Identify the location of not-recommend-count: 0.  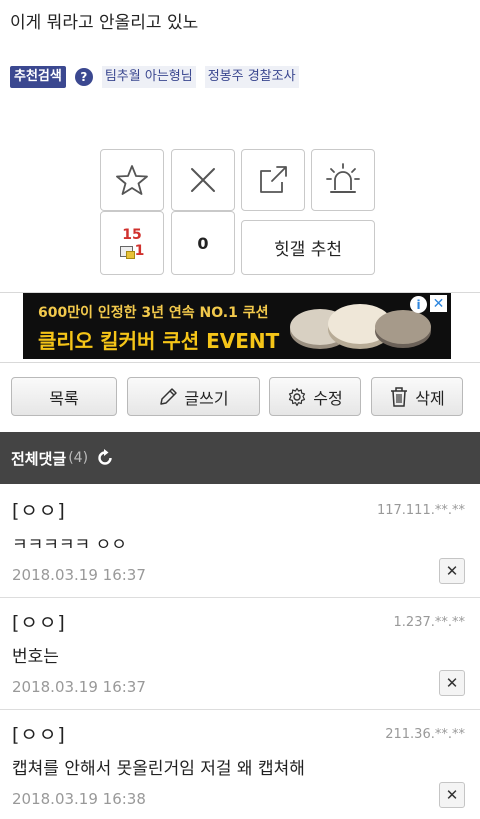
(203, 243).